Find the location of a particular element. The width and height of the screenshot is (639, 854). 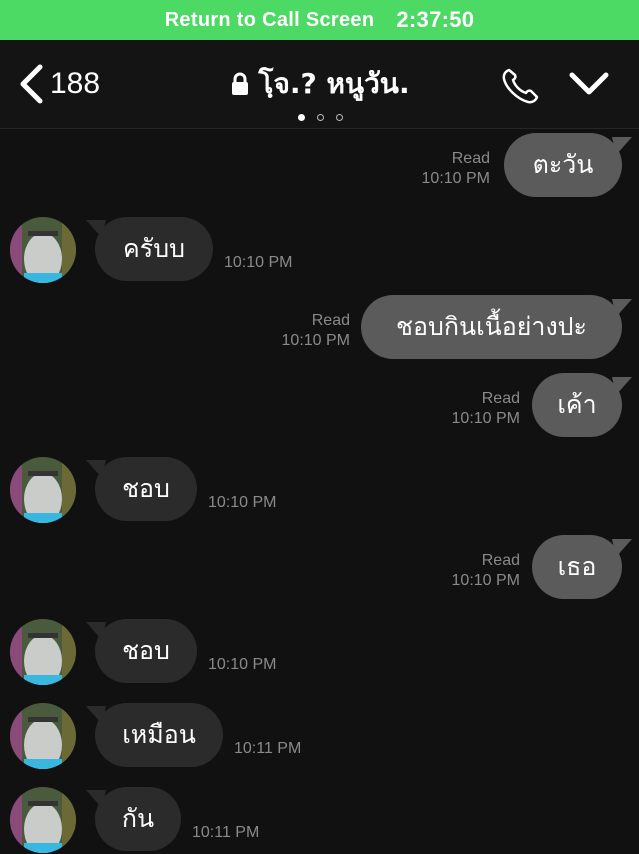

back-button: 188 is located at coordinates (59, 84).